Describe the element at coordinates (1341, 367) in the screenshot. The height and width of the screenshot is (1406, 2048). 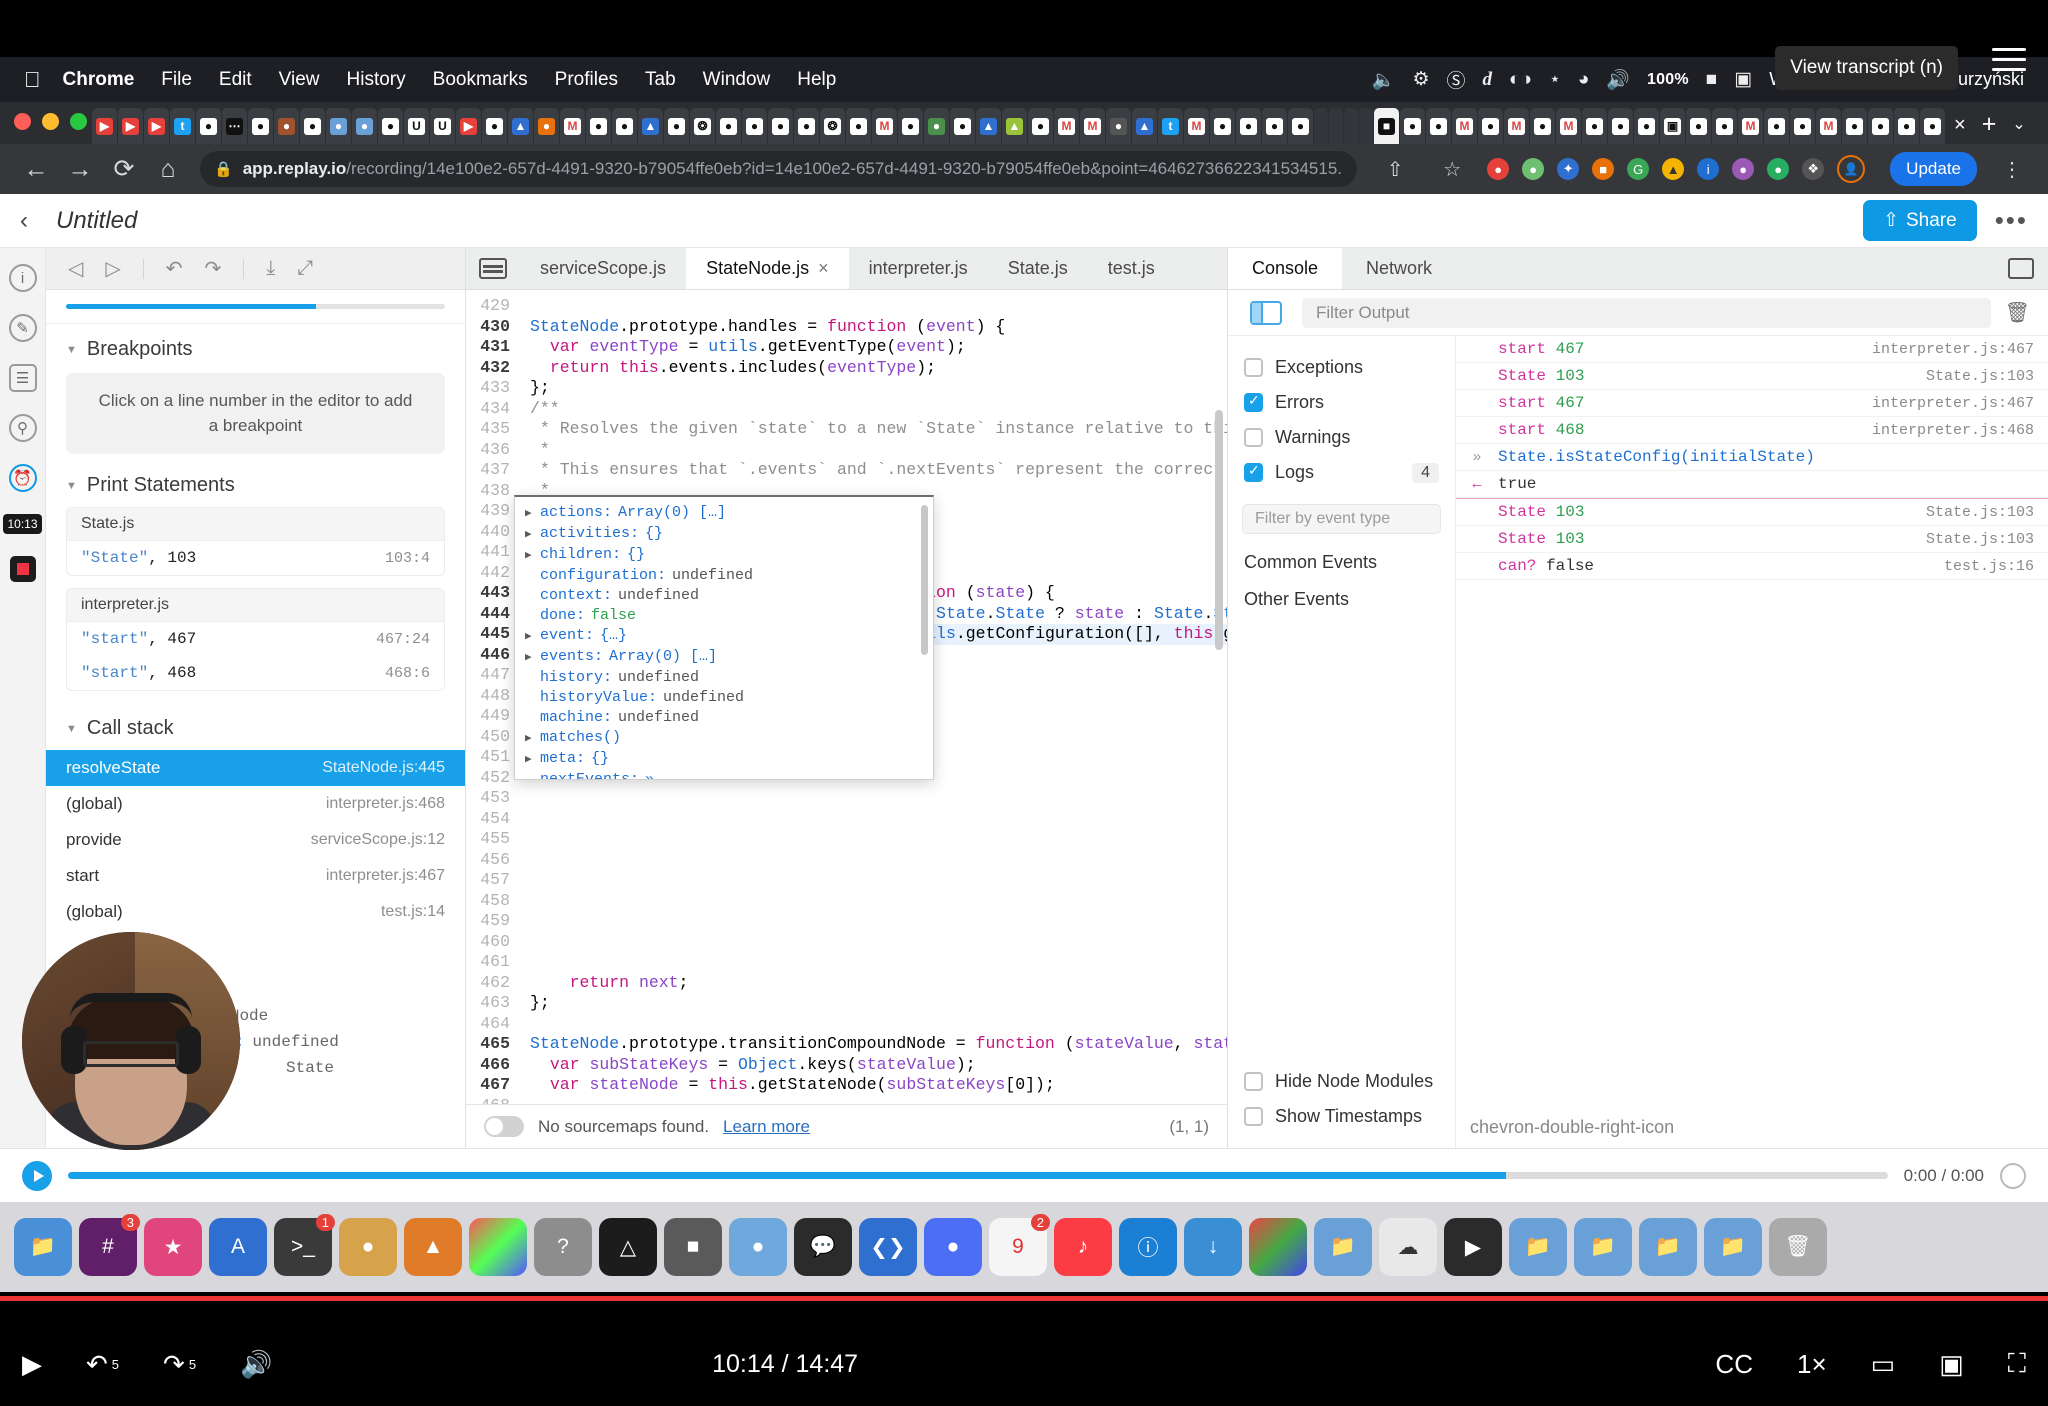
I see `filter-exceptions: Exceptions` at that location.